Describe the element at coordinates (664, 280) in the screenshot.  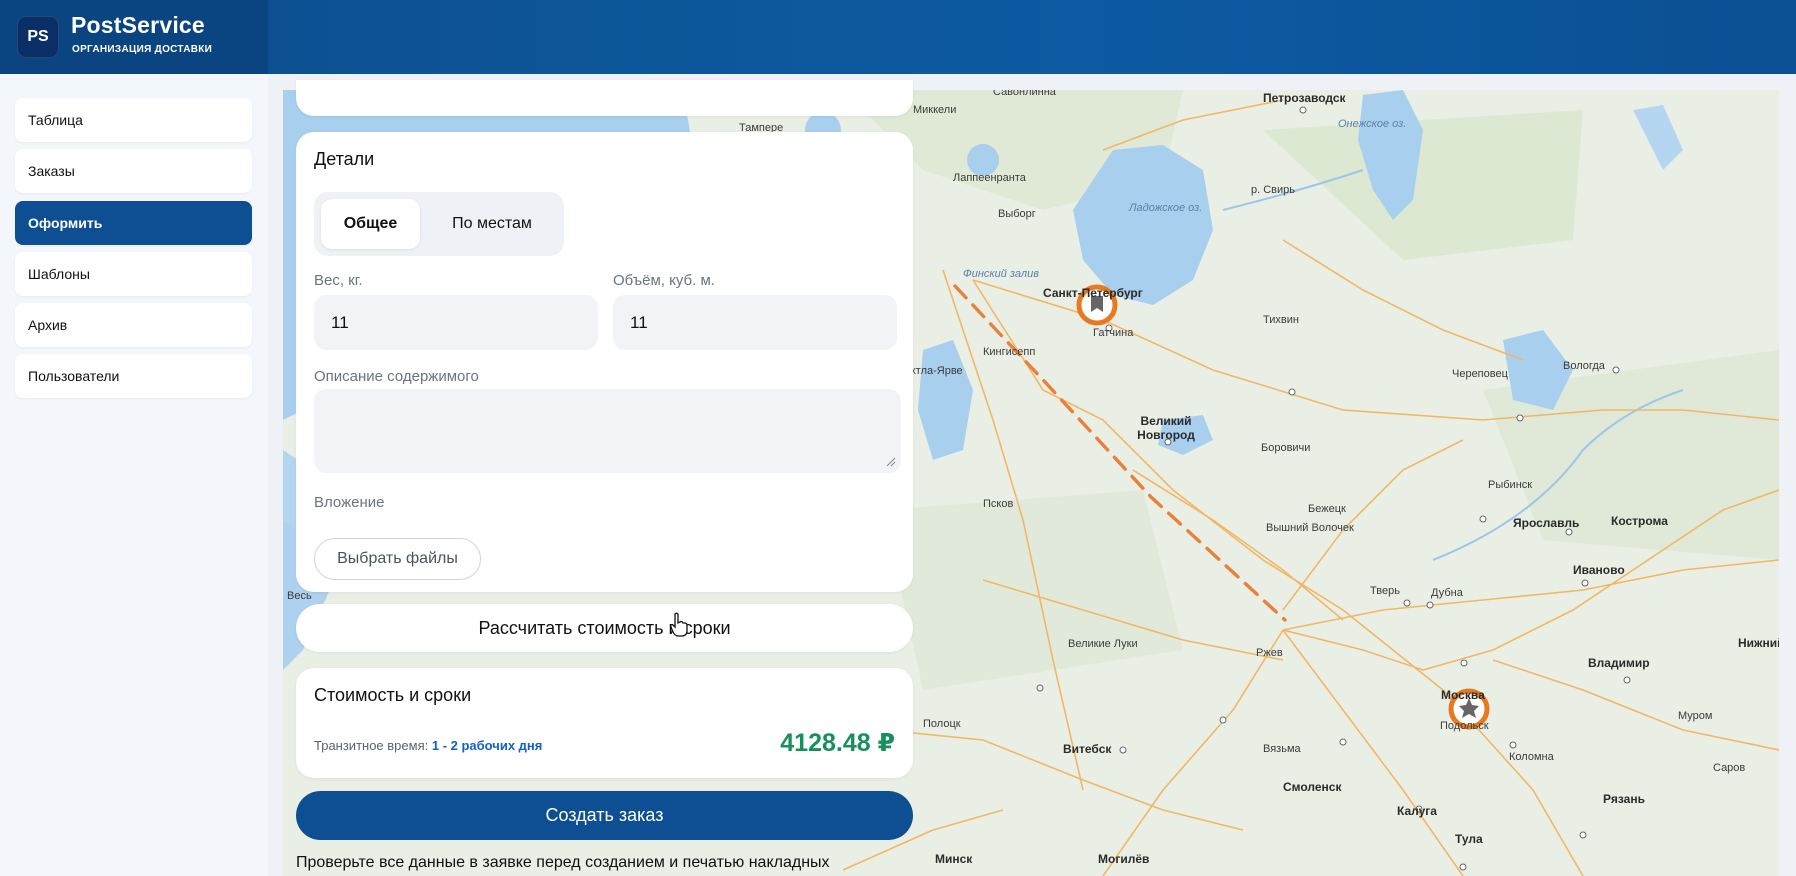
I see `volume-label: Объём, куб. м.` at that location.